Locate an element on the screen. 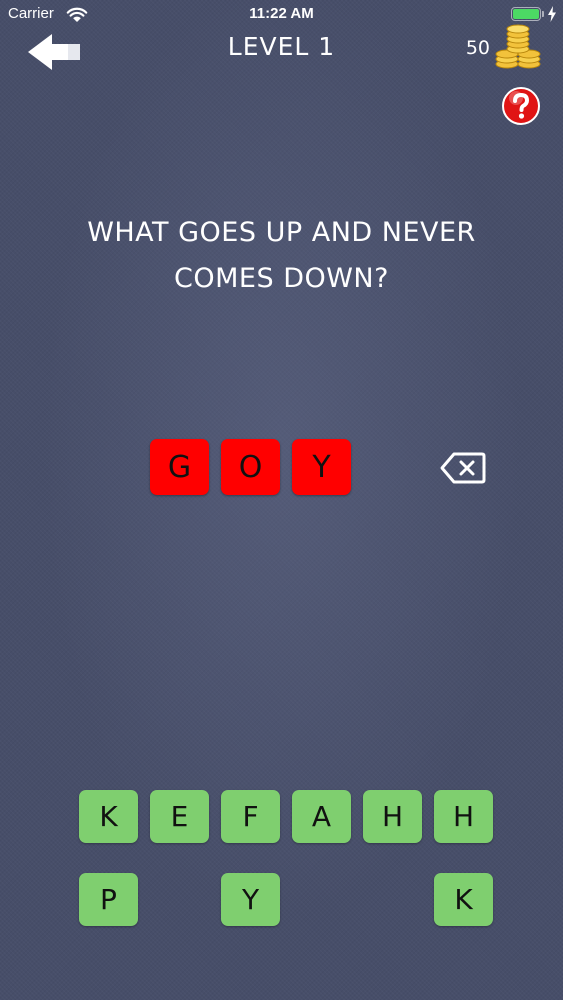  battery-fill is located at coordinates (526, 14).